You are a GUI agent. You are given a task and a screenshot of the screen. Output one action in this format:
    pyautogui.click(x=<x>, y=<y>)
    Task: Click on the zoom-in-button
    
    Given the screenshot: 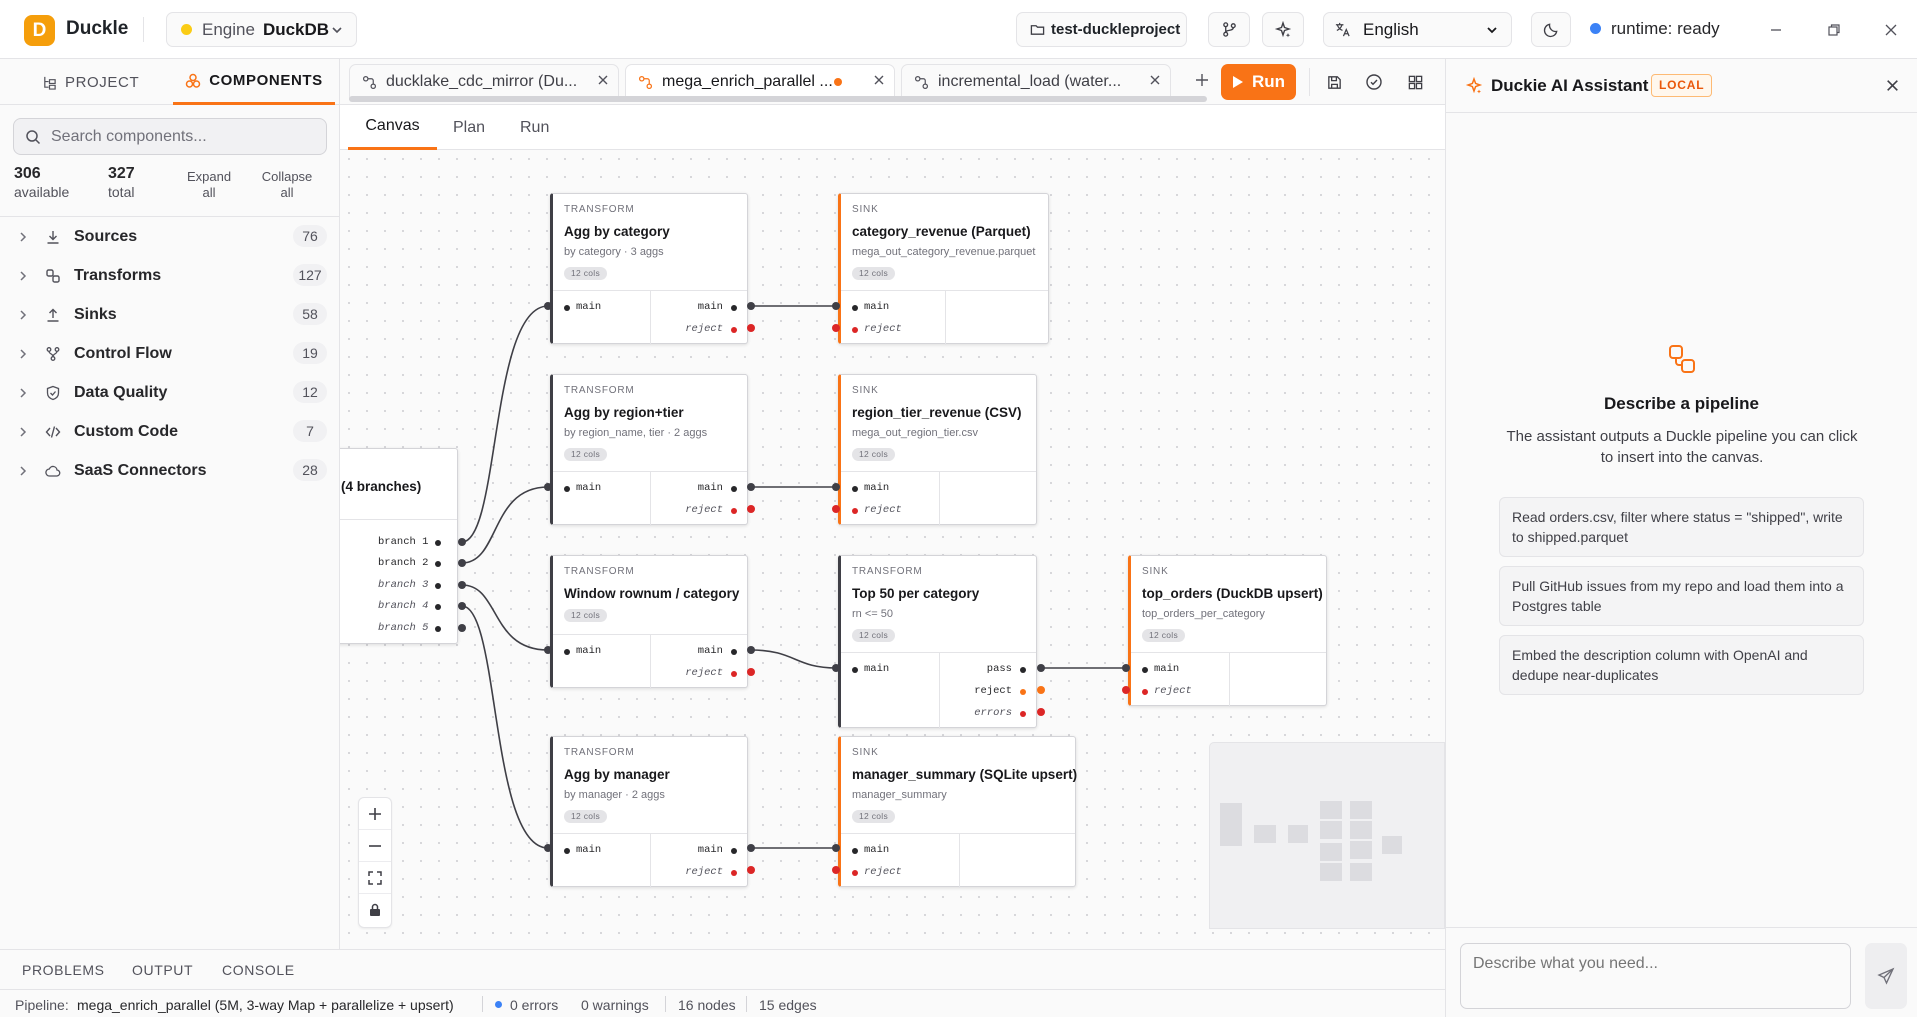 What is the action you would take?
    pyautogui.click(x=375, y=814)
    